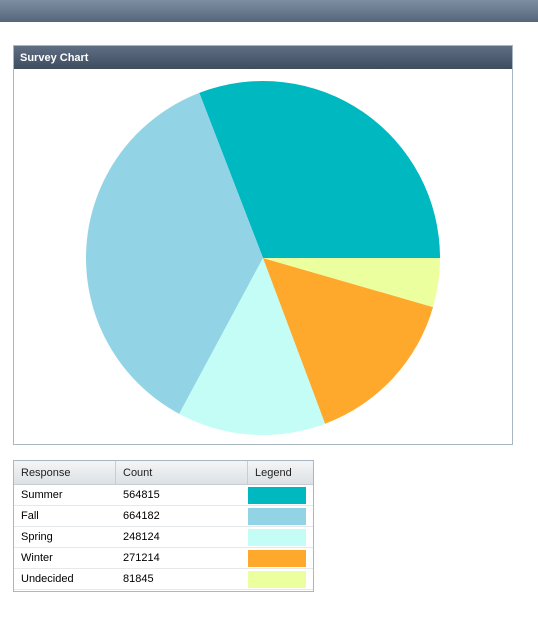 The width and height of the screenshot is (538, 628). I want to click on response-cell: Undecided, so click(47, 579).